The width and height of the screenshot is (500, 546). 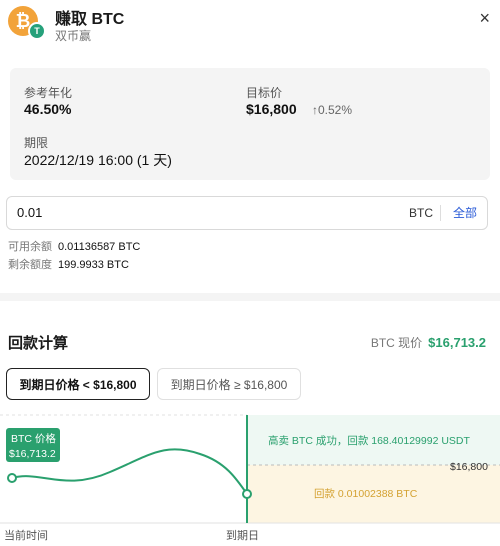 I want to click on close-icon: ×, so click(x=484, y=18).